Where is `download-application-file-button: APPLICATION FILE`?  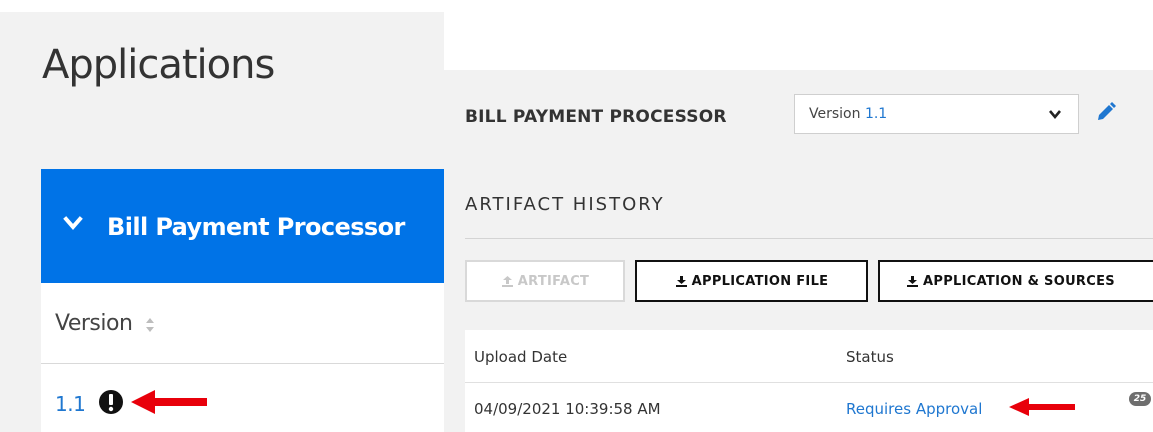
download-application-file-button: APPLICATION FILE is located at coordinates (751, 281).